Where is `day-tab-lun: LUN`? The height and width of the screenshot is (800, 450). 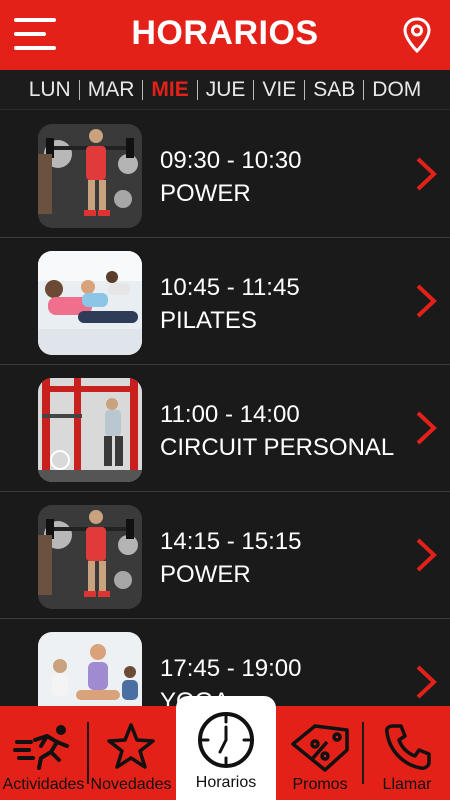 day-tab-lun: LUN is located at coordinates (50, 90).